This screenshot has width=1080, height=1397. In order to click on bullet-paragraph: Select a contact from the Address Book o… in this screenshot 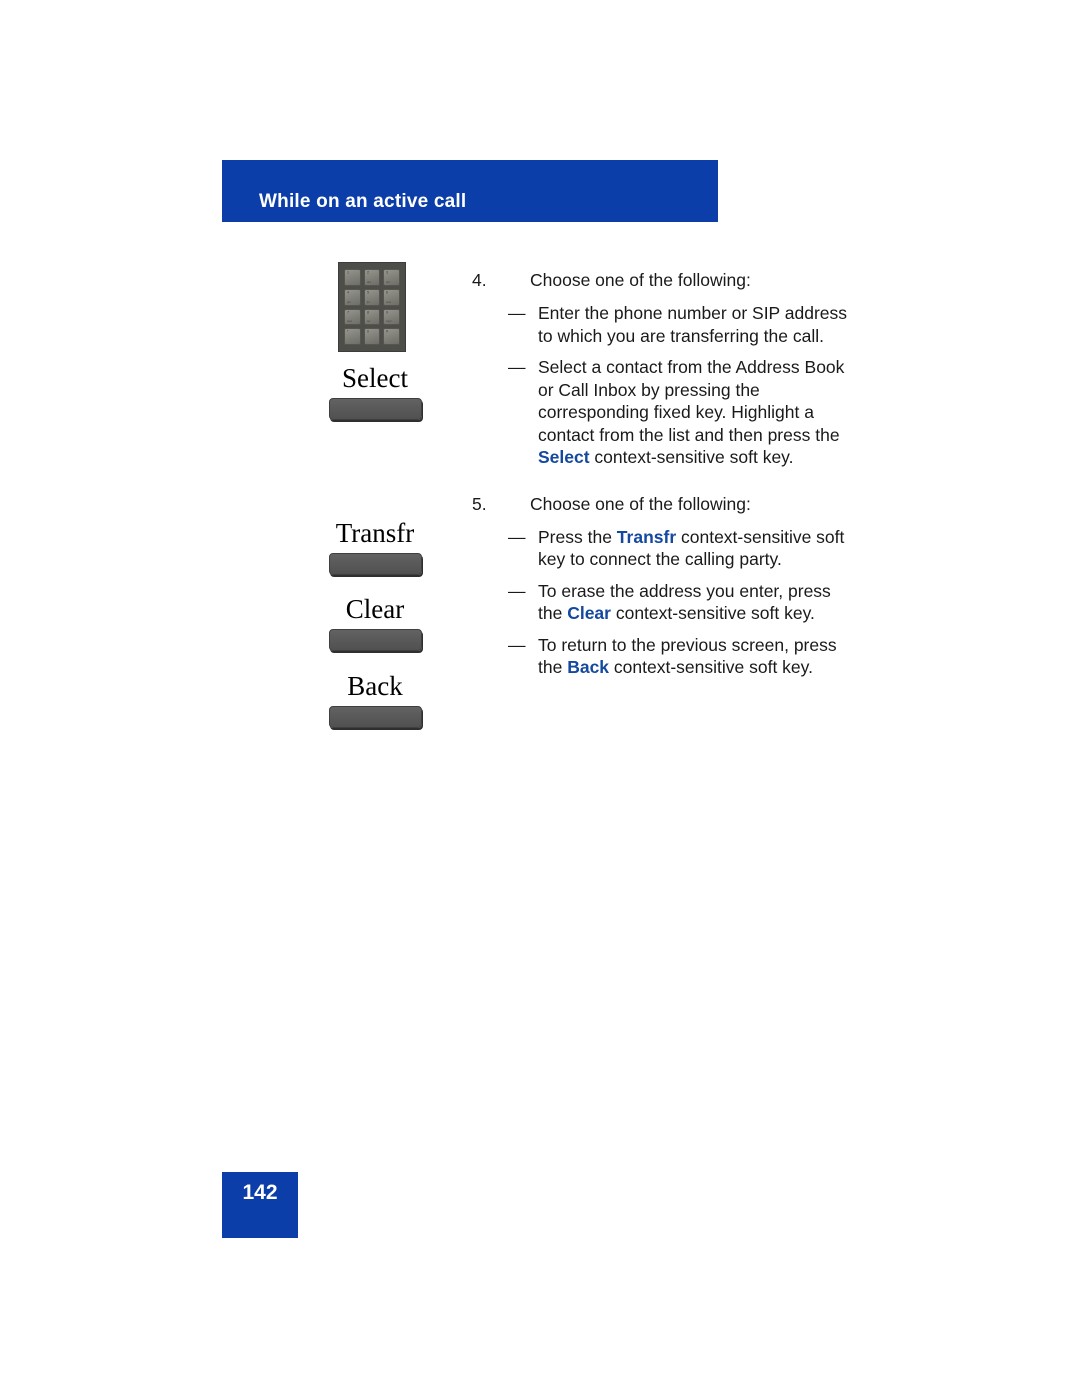, I will do `click(698, 412)`.